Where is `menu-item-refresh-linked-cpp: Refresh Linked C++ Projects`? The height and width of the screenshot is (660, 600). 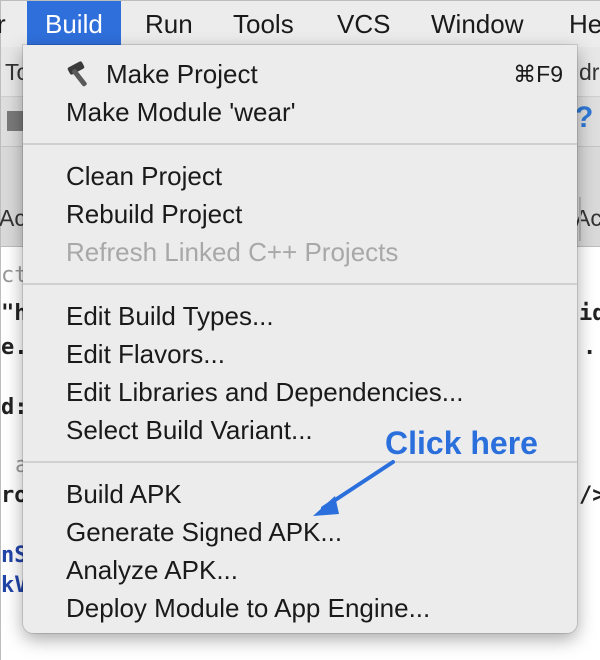 menu-item-refresh-linked-cpp: Refresh Linked C++ Projects is located at coordinates (300, 252).